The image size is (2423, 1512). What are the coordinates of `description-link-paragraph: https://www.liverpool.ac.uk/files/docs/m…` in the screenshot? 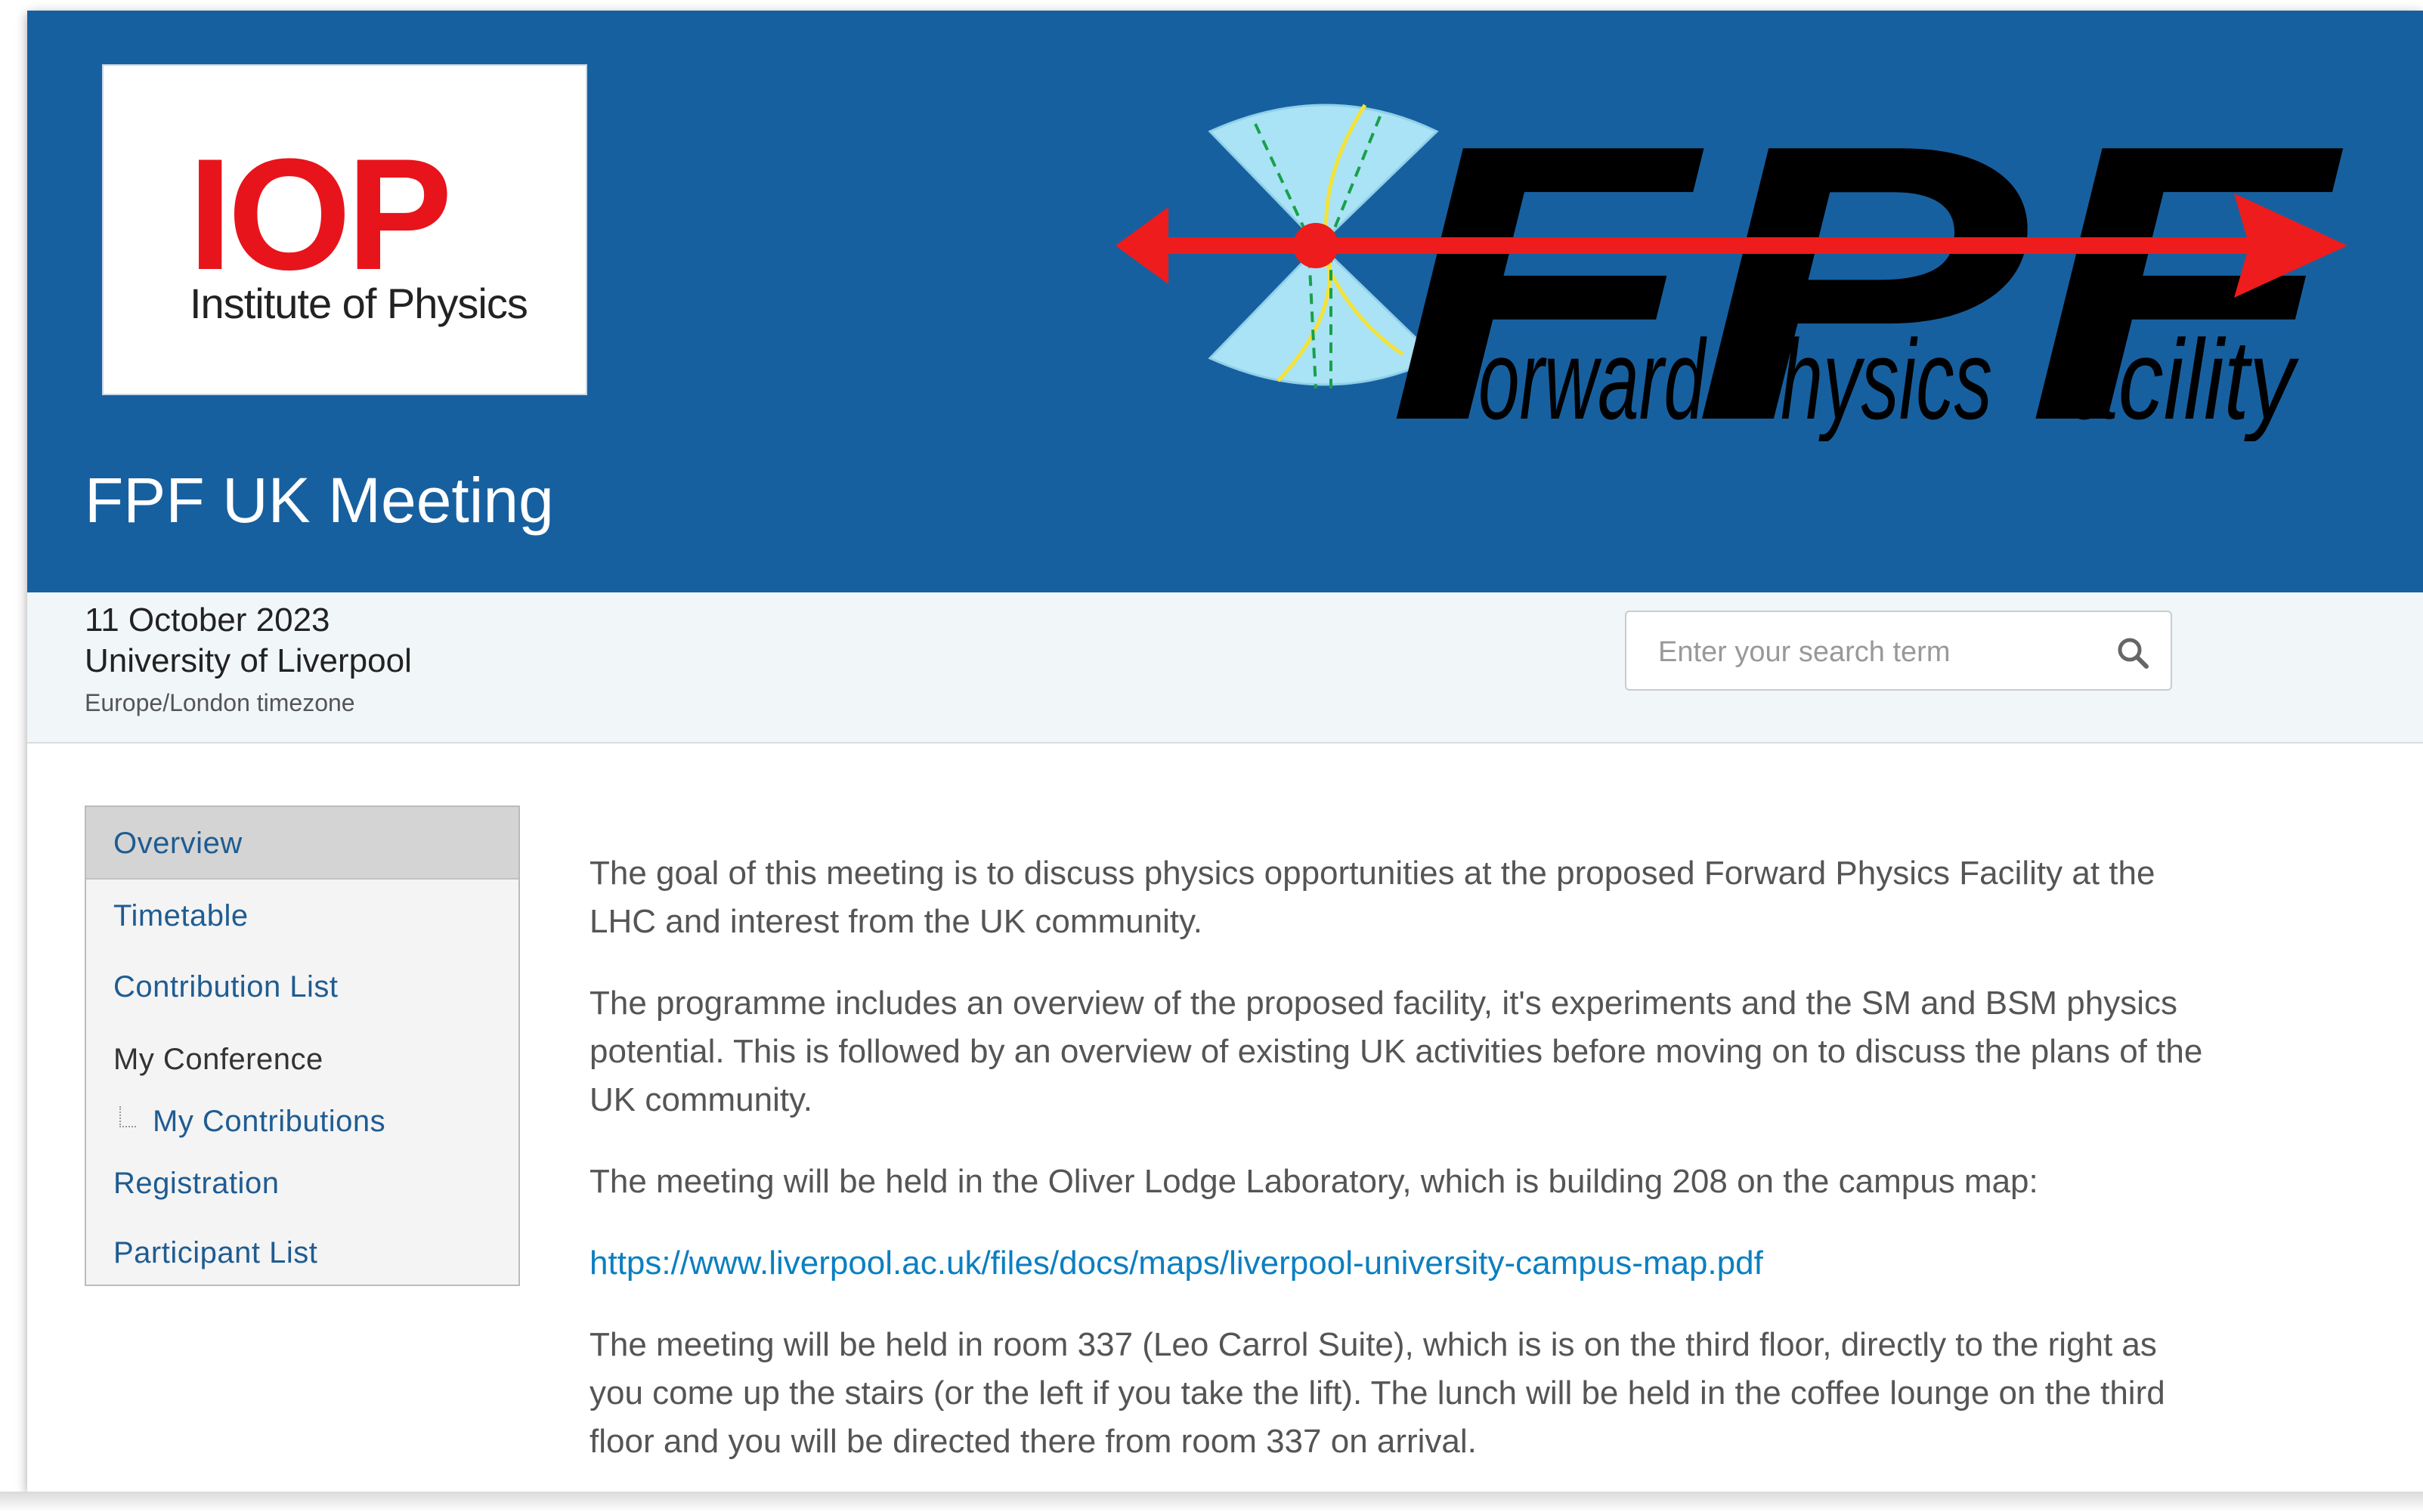 It's located at (1402, 1263).